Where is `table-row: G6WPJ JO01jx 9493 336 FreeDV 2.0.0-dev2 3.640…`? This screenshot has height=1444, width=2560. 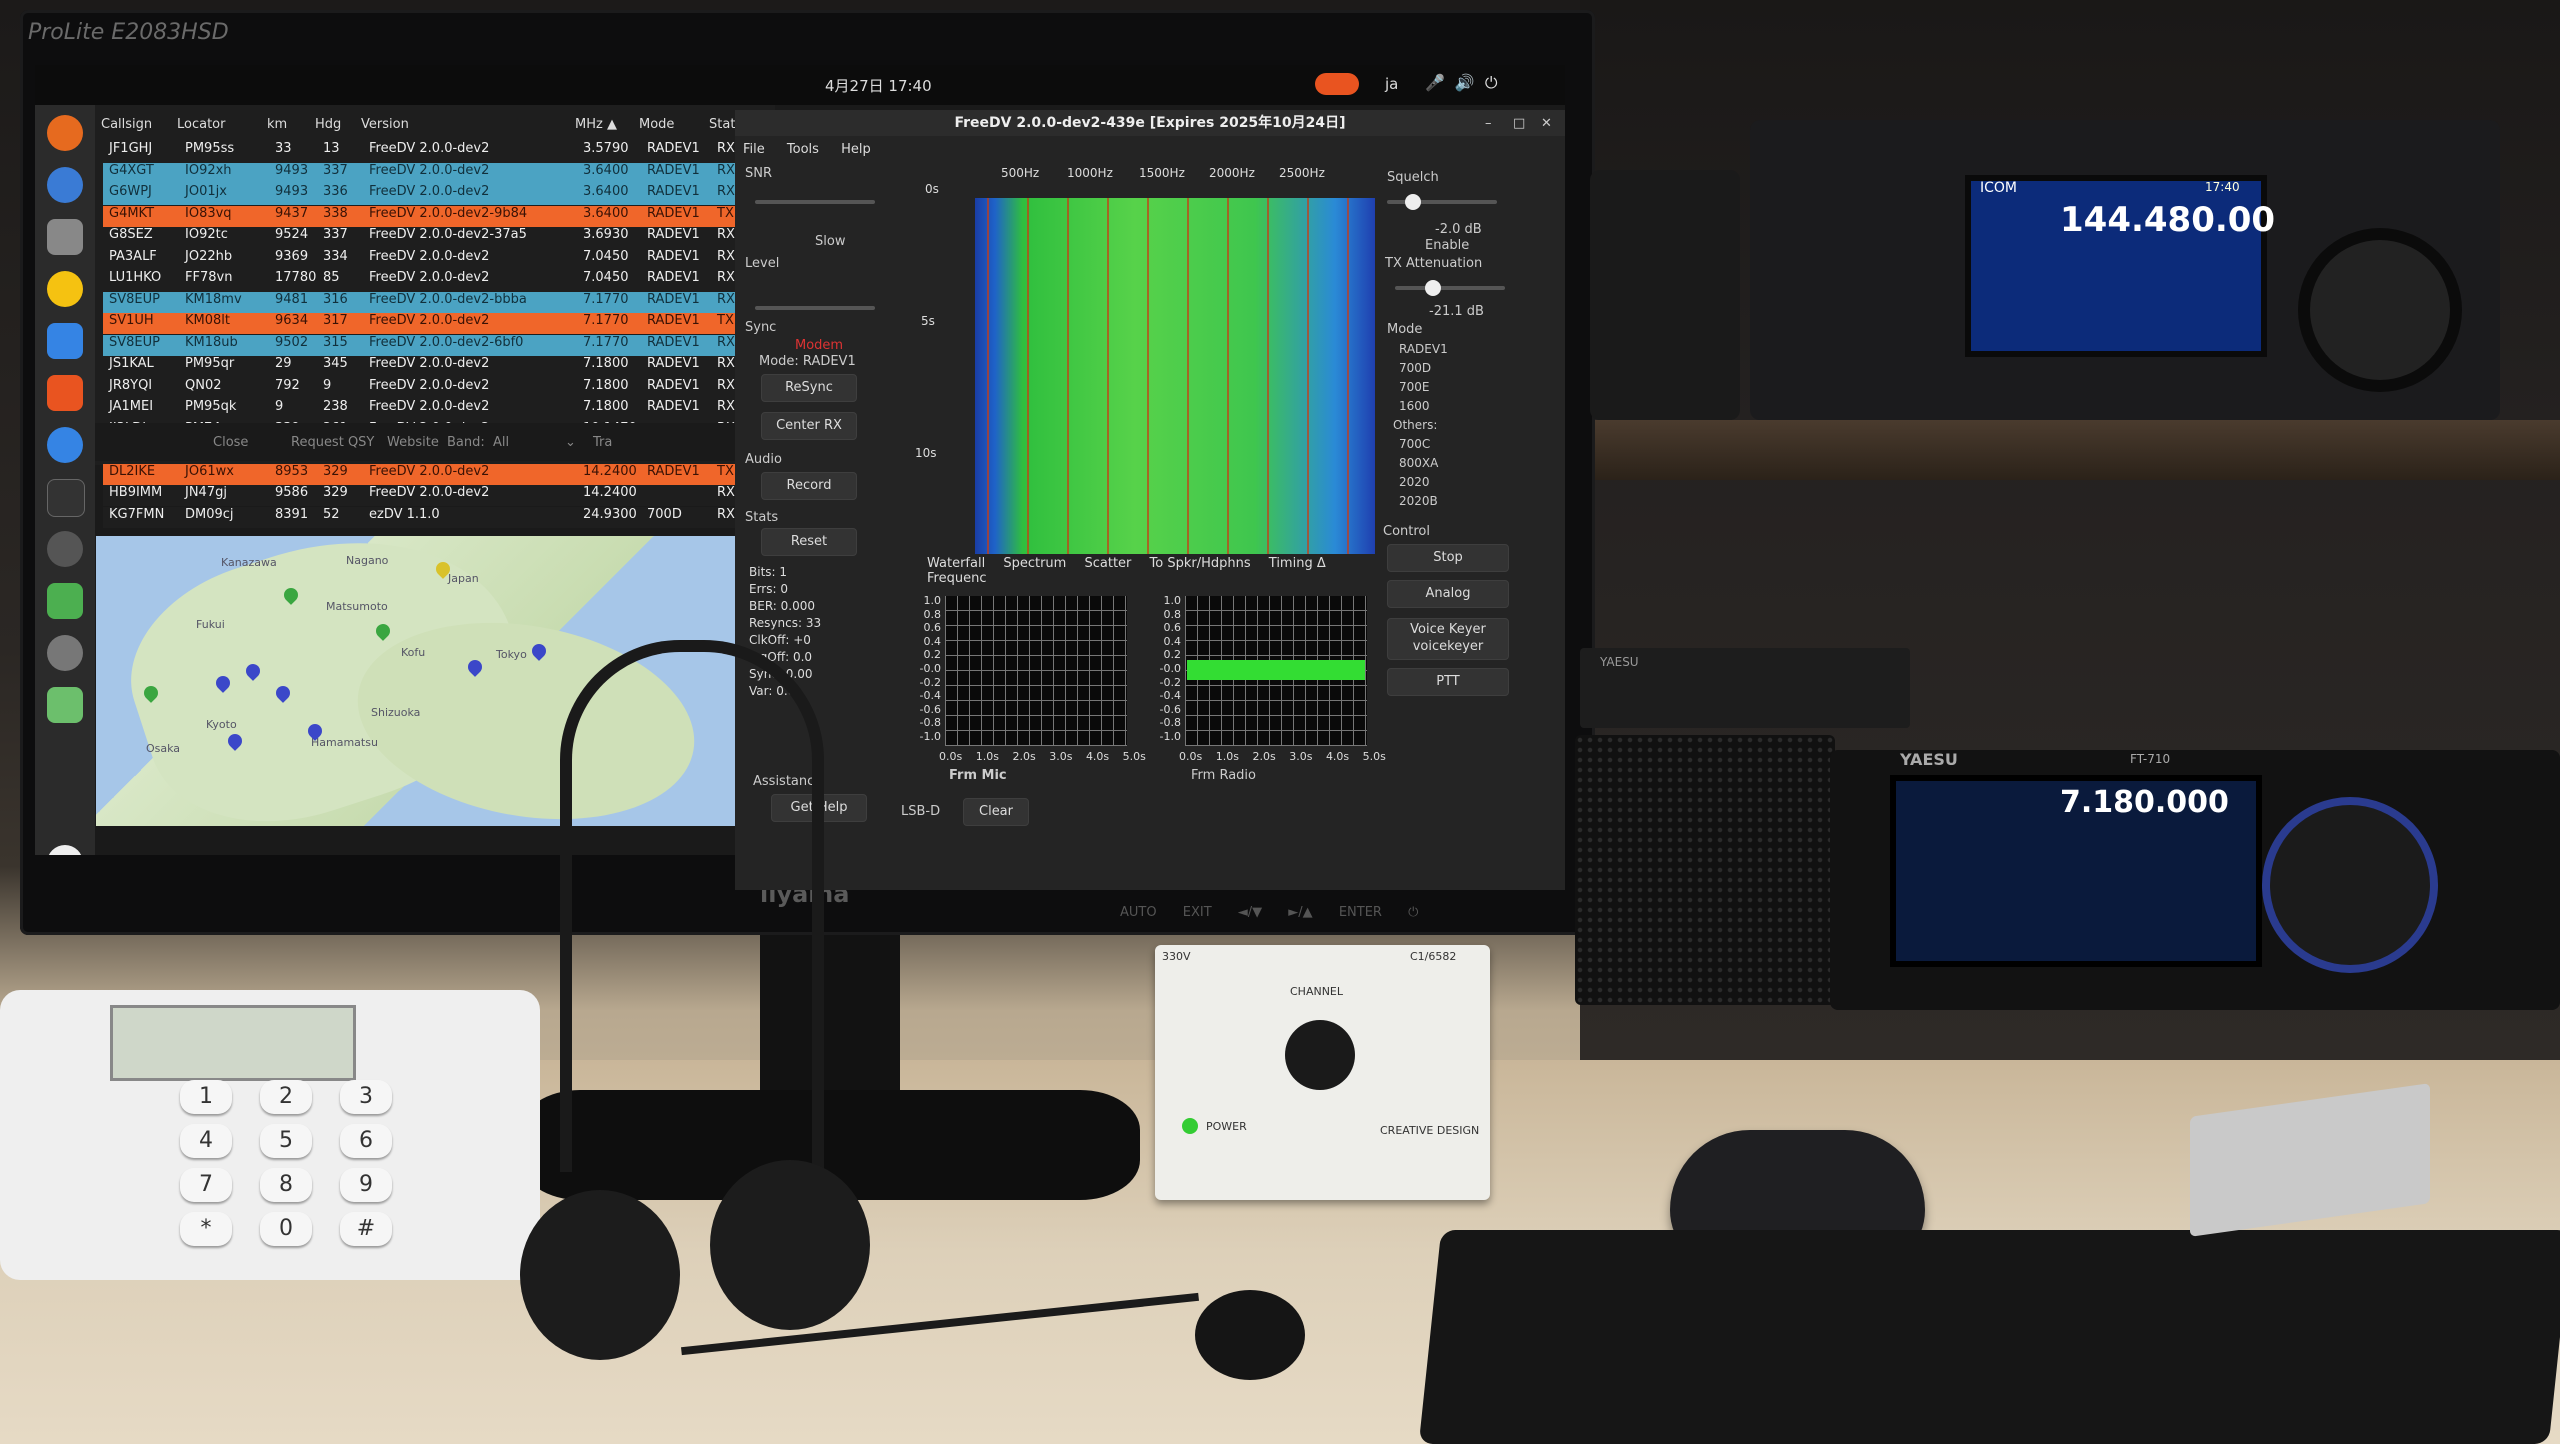 table-row: G6WPJ JO01jx 9493 336 FreeDV 2.0.0-dev2 3.640… is located at coordinates (439, 194).